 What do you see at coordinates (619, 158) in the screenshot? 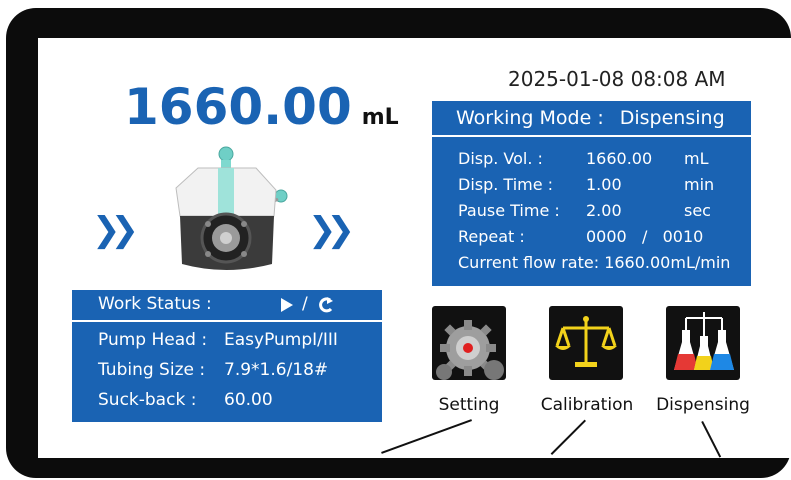
I see `param-value: 1660.00` at bounding box center [619, 158].